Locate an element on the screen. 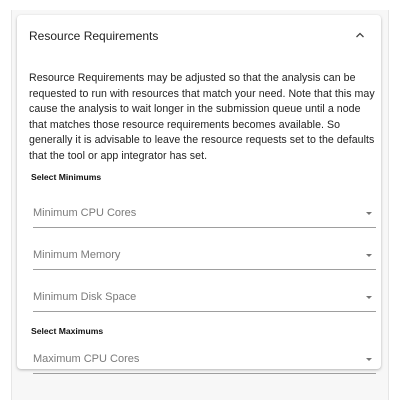 Image resolution: width=398 pixels, height=400 pixels. panel-header: Resource Requirements is located at coordinates (199, 37).